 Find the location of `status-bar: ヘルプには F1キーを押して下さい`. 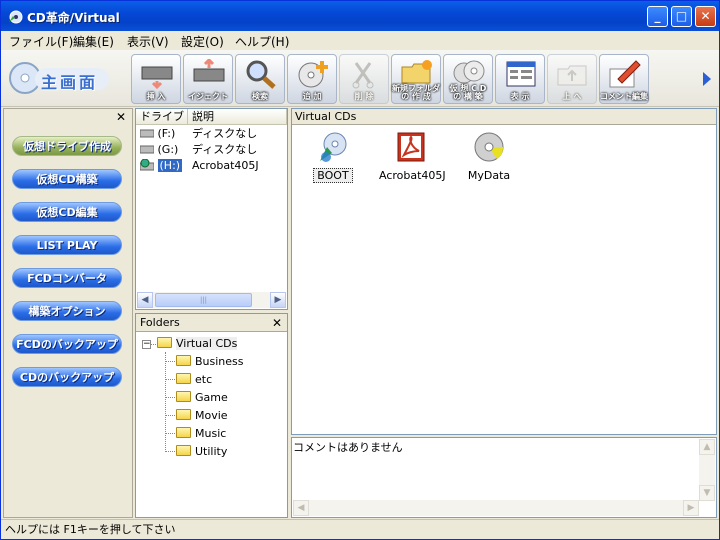

status-bar: ヘルプには F1キーを押して下さい is located at coordinates (360, 529).